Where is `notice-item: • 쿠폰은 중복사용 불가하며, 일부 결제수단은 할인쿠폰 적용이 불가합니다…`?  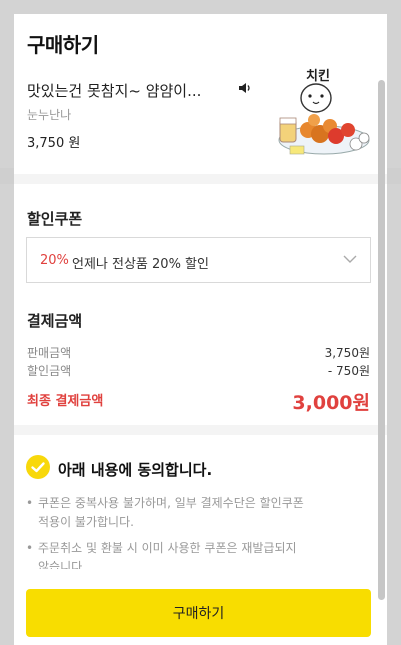
notice-item: • 쿠폰은 중복사용 불가하며, 일부 결제수단은 할인쿠폰 적용이 불가합니다… is located at coordinates (191, 513).